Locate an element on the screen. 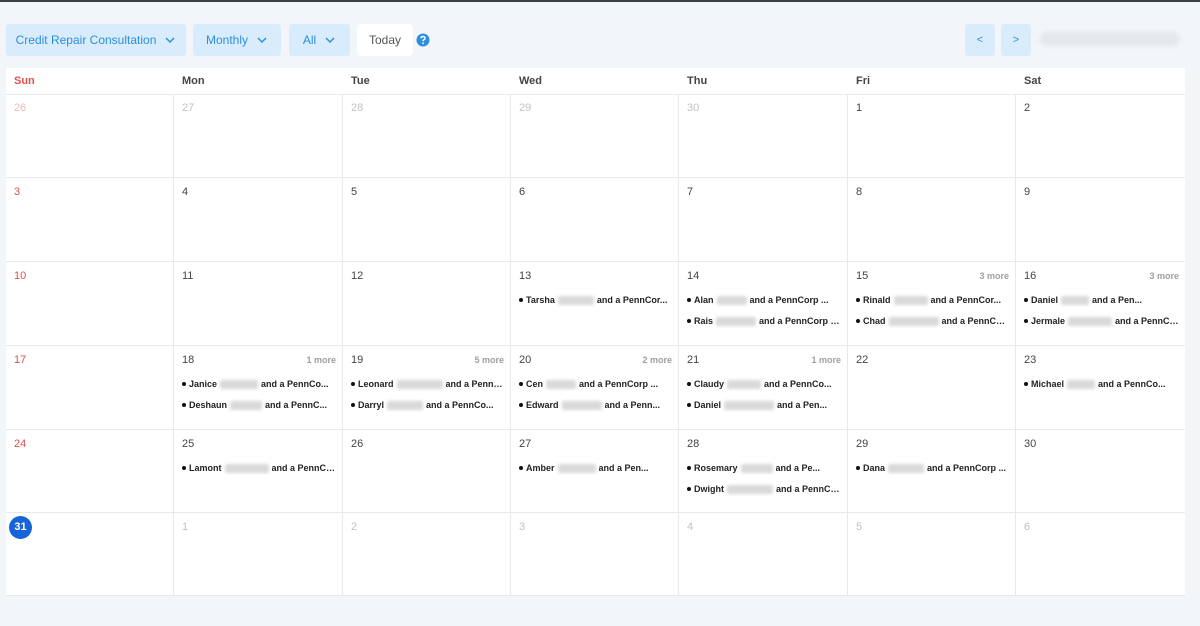 This screenshot has width=1200, height=626. chevron-down-icon is located at coordinates (170, 40).